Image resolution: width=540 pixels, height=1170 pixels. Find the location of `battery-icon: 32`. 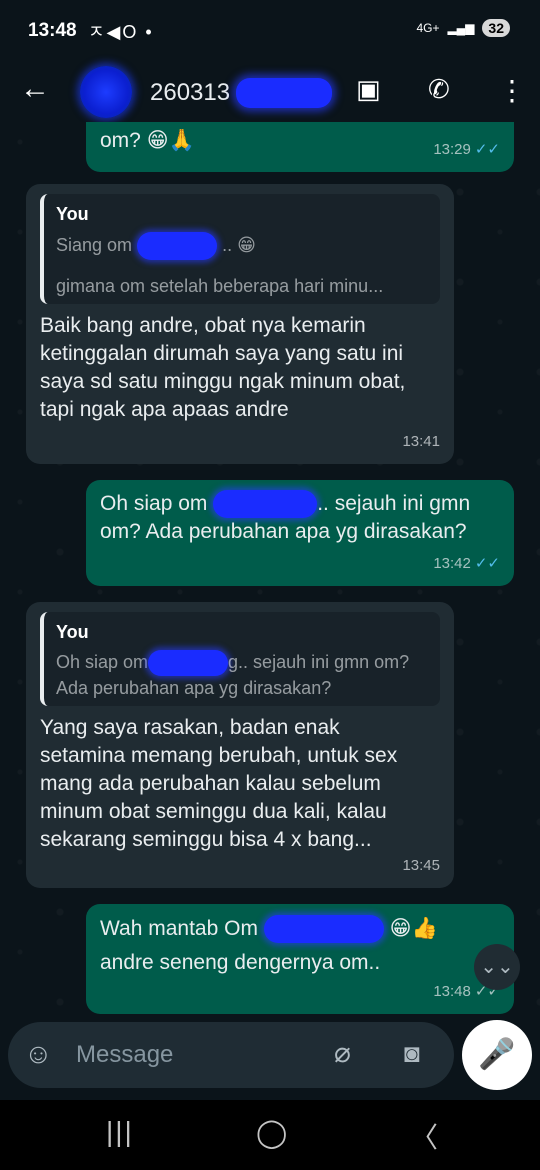

battery-icon: 32 is located at coordinates (496, 28).